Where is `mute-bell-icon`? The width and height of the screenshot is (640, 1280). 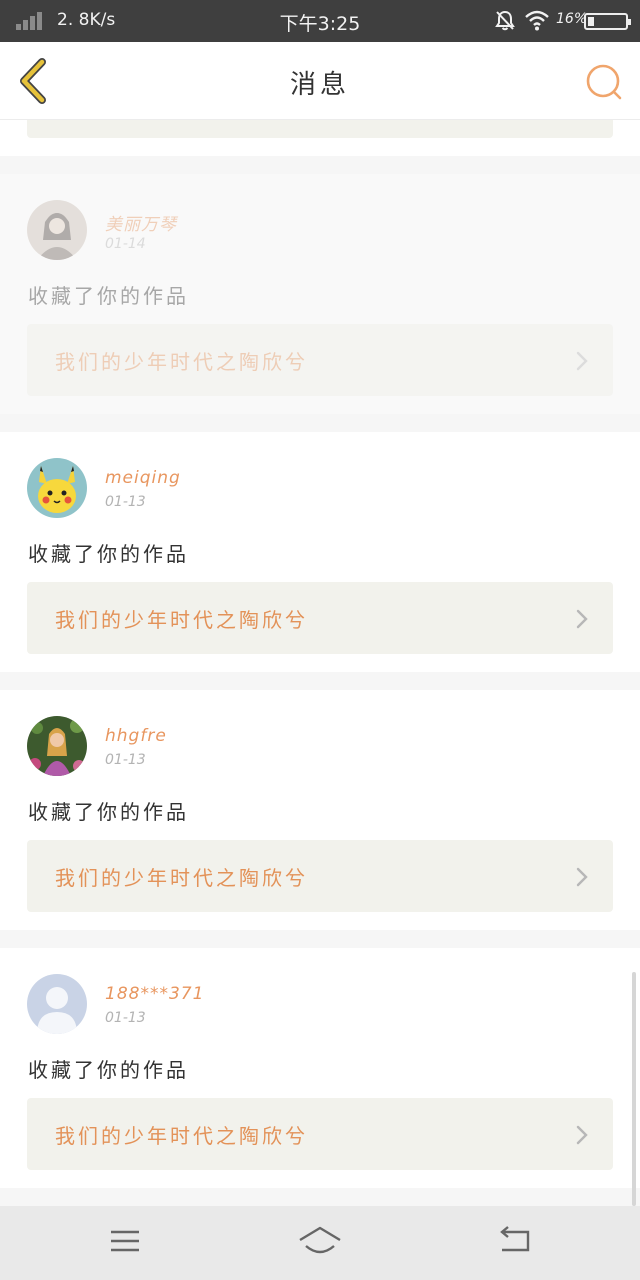
mute-bell-icon is located at coordinates (505, 20).